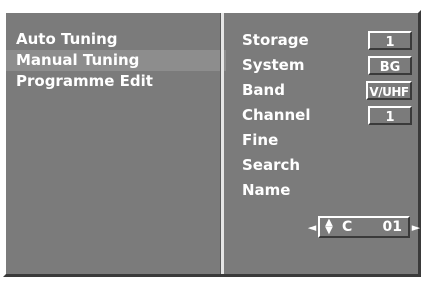 The width and height of the screenshot is (424, 281). What do you see at coordinates (390, 40) in the screenshot?
I see `storage-value-box: 1` at bounding box center [390, 40].